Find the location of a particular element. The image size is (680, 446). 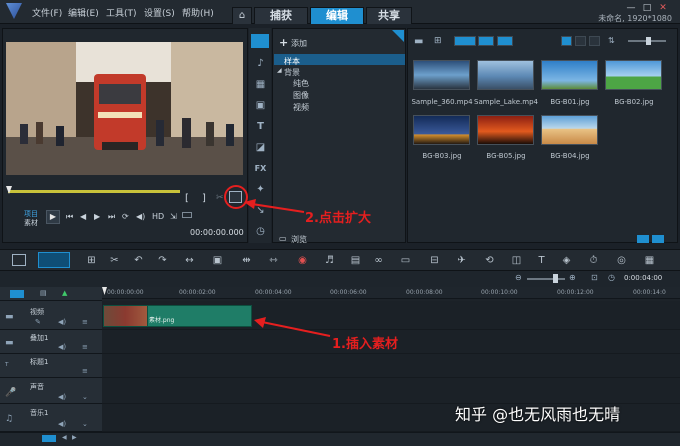

safe-area-icon is located at coordinates (187, 215).